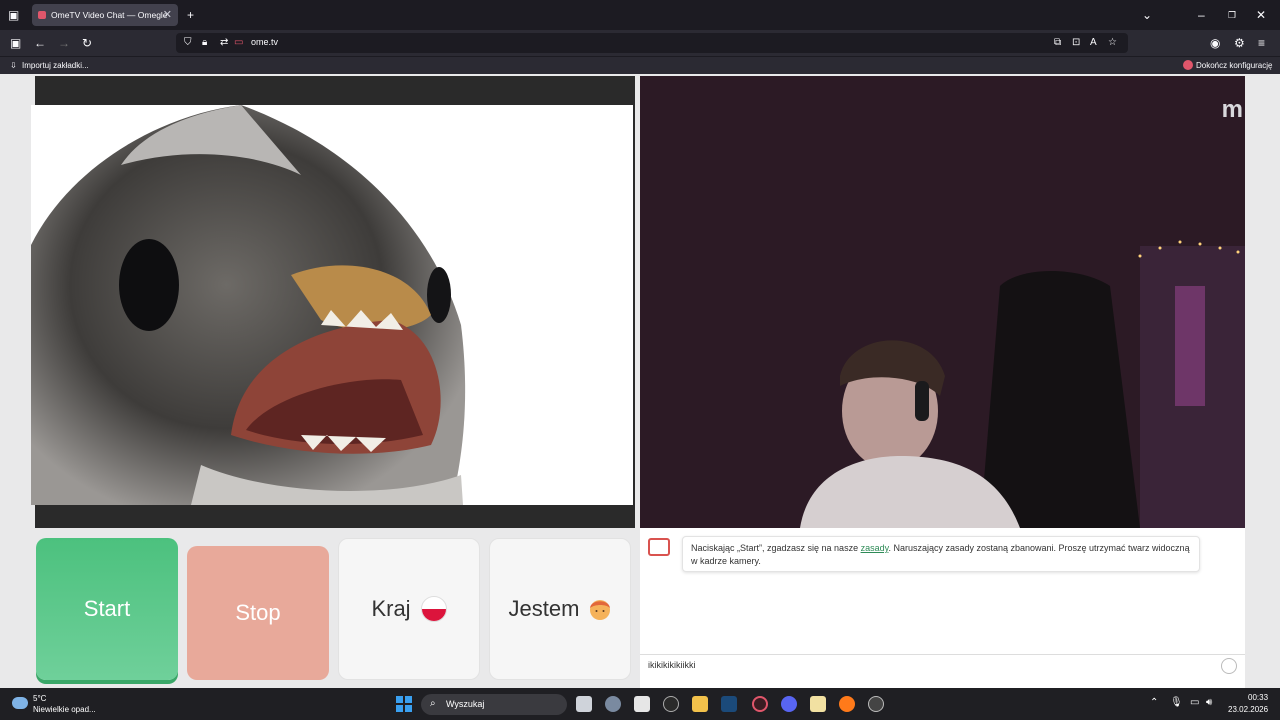  What do you see at coordinates (204, 43) in the screenshot?
I see `lock-icon: 🔒︎` at bounding box center [204, 43].